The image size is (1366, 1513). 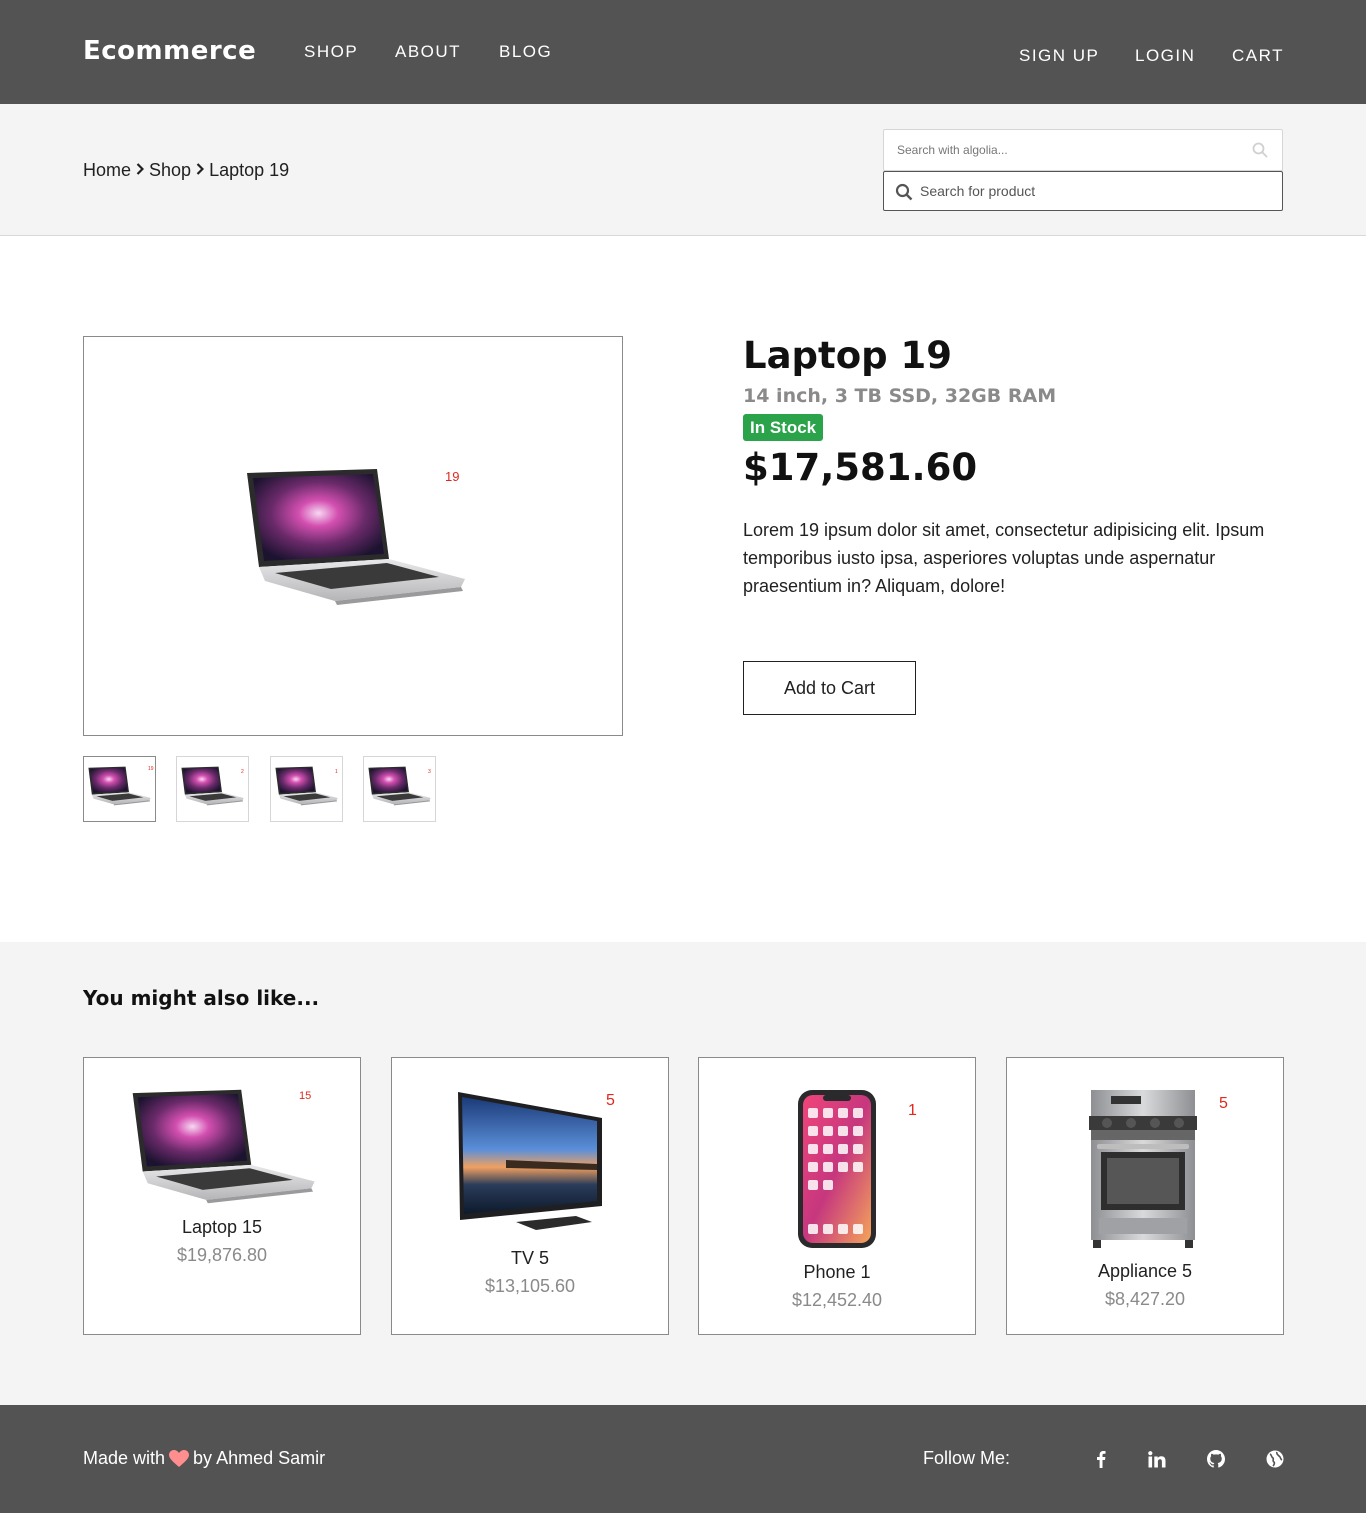 I want to click on thumbnail-label: 3, so click(x=429, y=772).